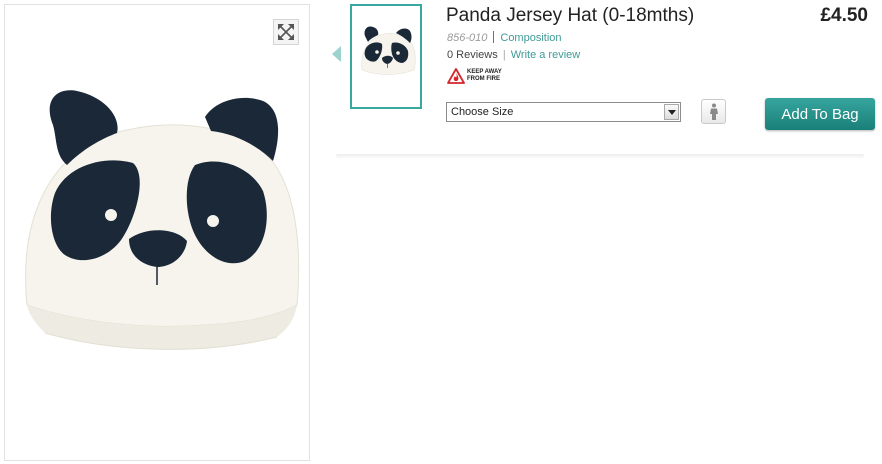 The image size is (882, 464). I want to click on select-arrow-button, so click(671, 112).